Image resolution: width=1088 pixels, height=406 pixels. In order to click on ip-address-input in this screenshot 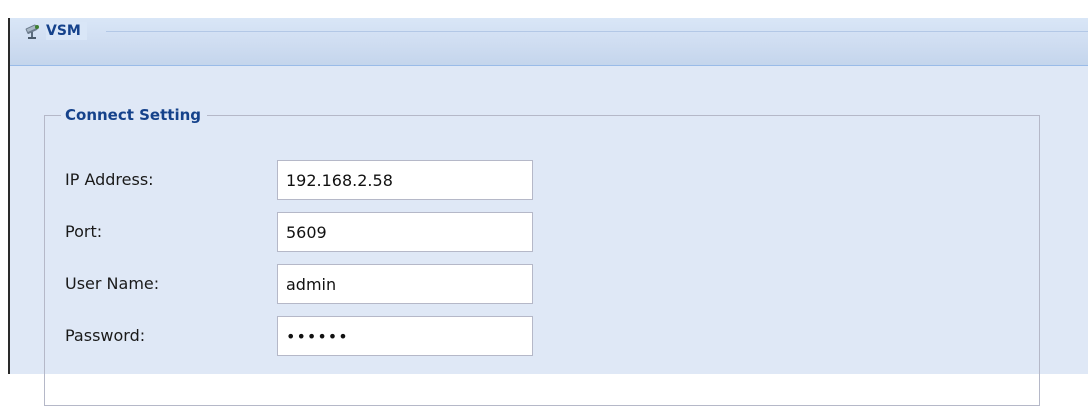, I will do `click(405, 180)`.